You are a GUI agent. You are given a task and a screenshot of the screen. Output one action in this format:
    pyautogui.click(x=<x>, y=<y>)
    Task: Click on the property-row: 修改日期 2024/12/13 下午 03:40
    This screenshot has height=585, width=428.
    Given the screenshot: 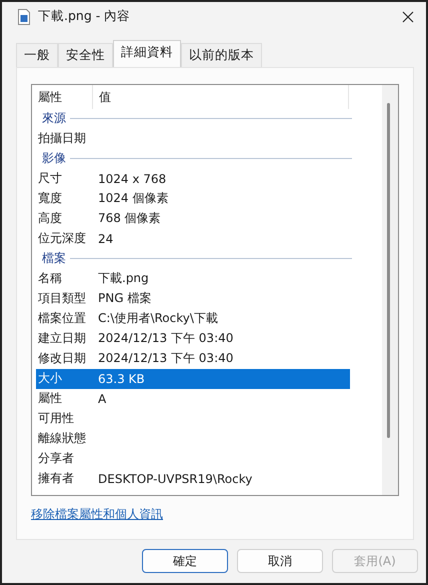 What is the action you would take?
    pyautogui.click(x=193, y=358)
    